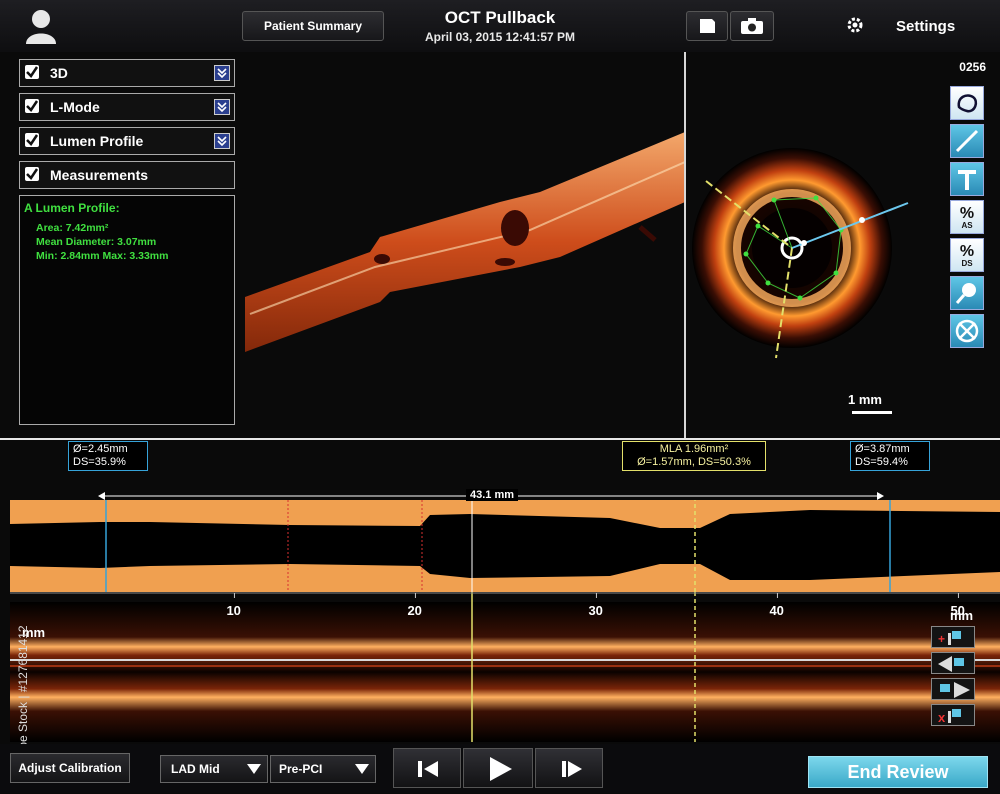 Image resolution: width=1000 pixels, height=794 pixels. Describe the element at coordinates (72, 228) in the screenshot. I see `measurement-area: Area: 7.42mm²` at that location.